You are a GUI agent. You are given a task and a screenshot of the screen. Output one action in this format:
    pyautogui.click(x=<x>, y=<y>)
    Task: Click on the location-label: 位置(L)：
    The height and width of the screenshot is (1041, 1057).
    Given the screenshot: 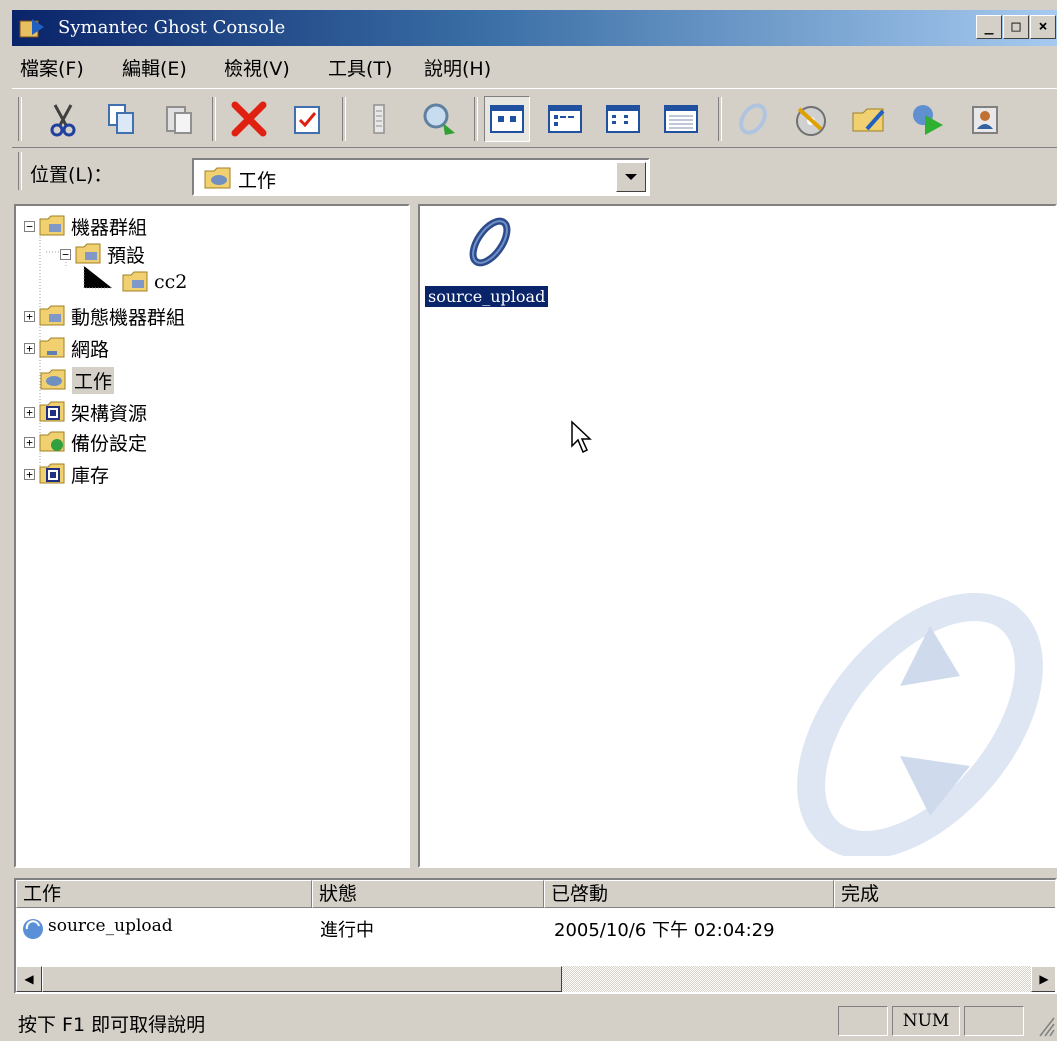 What is the action you would take?
    pyautogui.click(x=71, y=175)
    